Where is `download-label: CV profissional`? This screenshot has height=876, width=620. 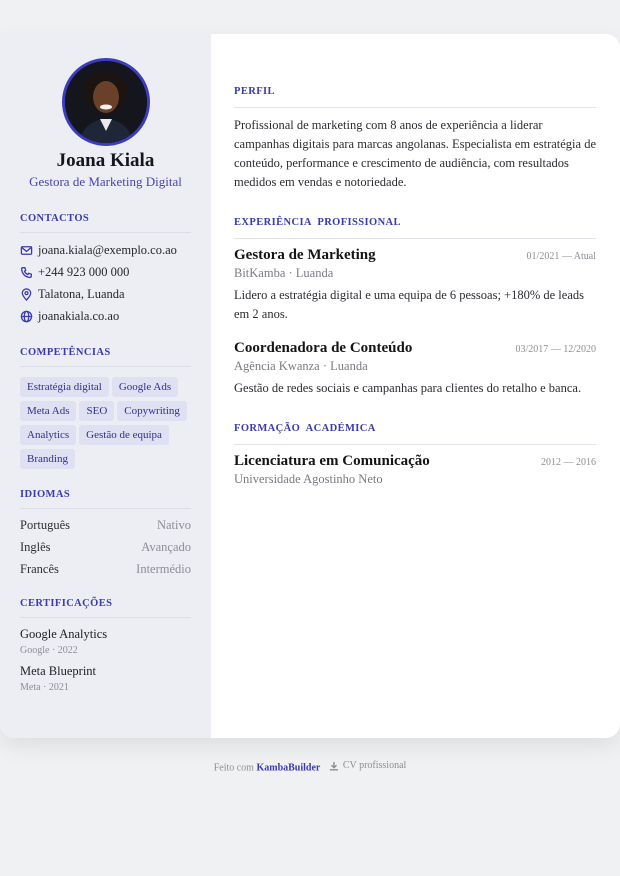
download-label: CV profissional is located at coordinates (374, 765).